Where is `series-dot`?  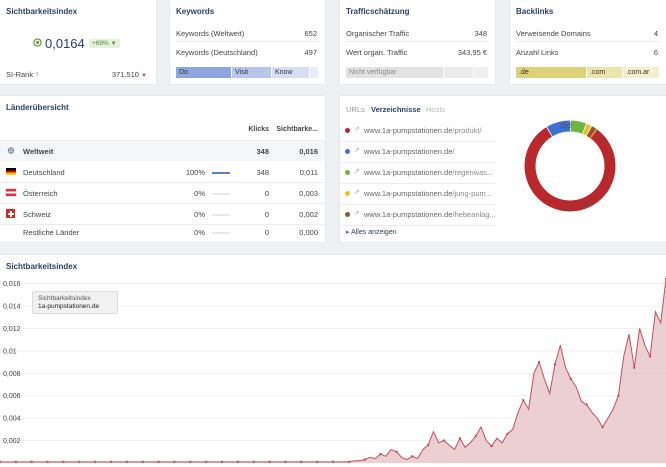 series-dot is located at coordinates (347, 214).